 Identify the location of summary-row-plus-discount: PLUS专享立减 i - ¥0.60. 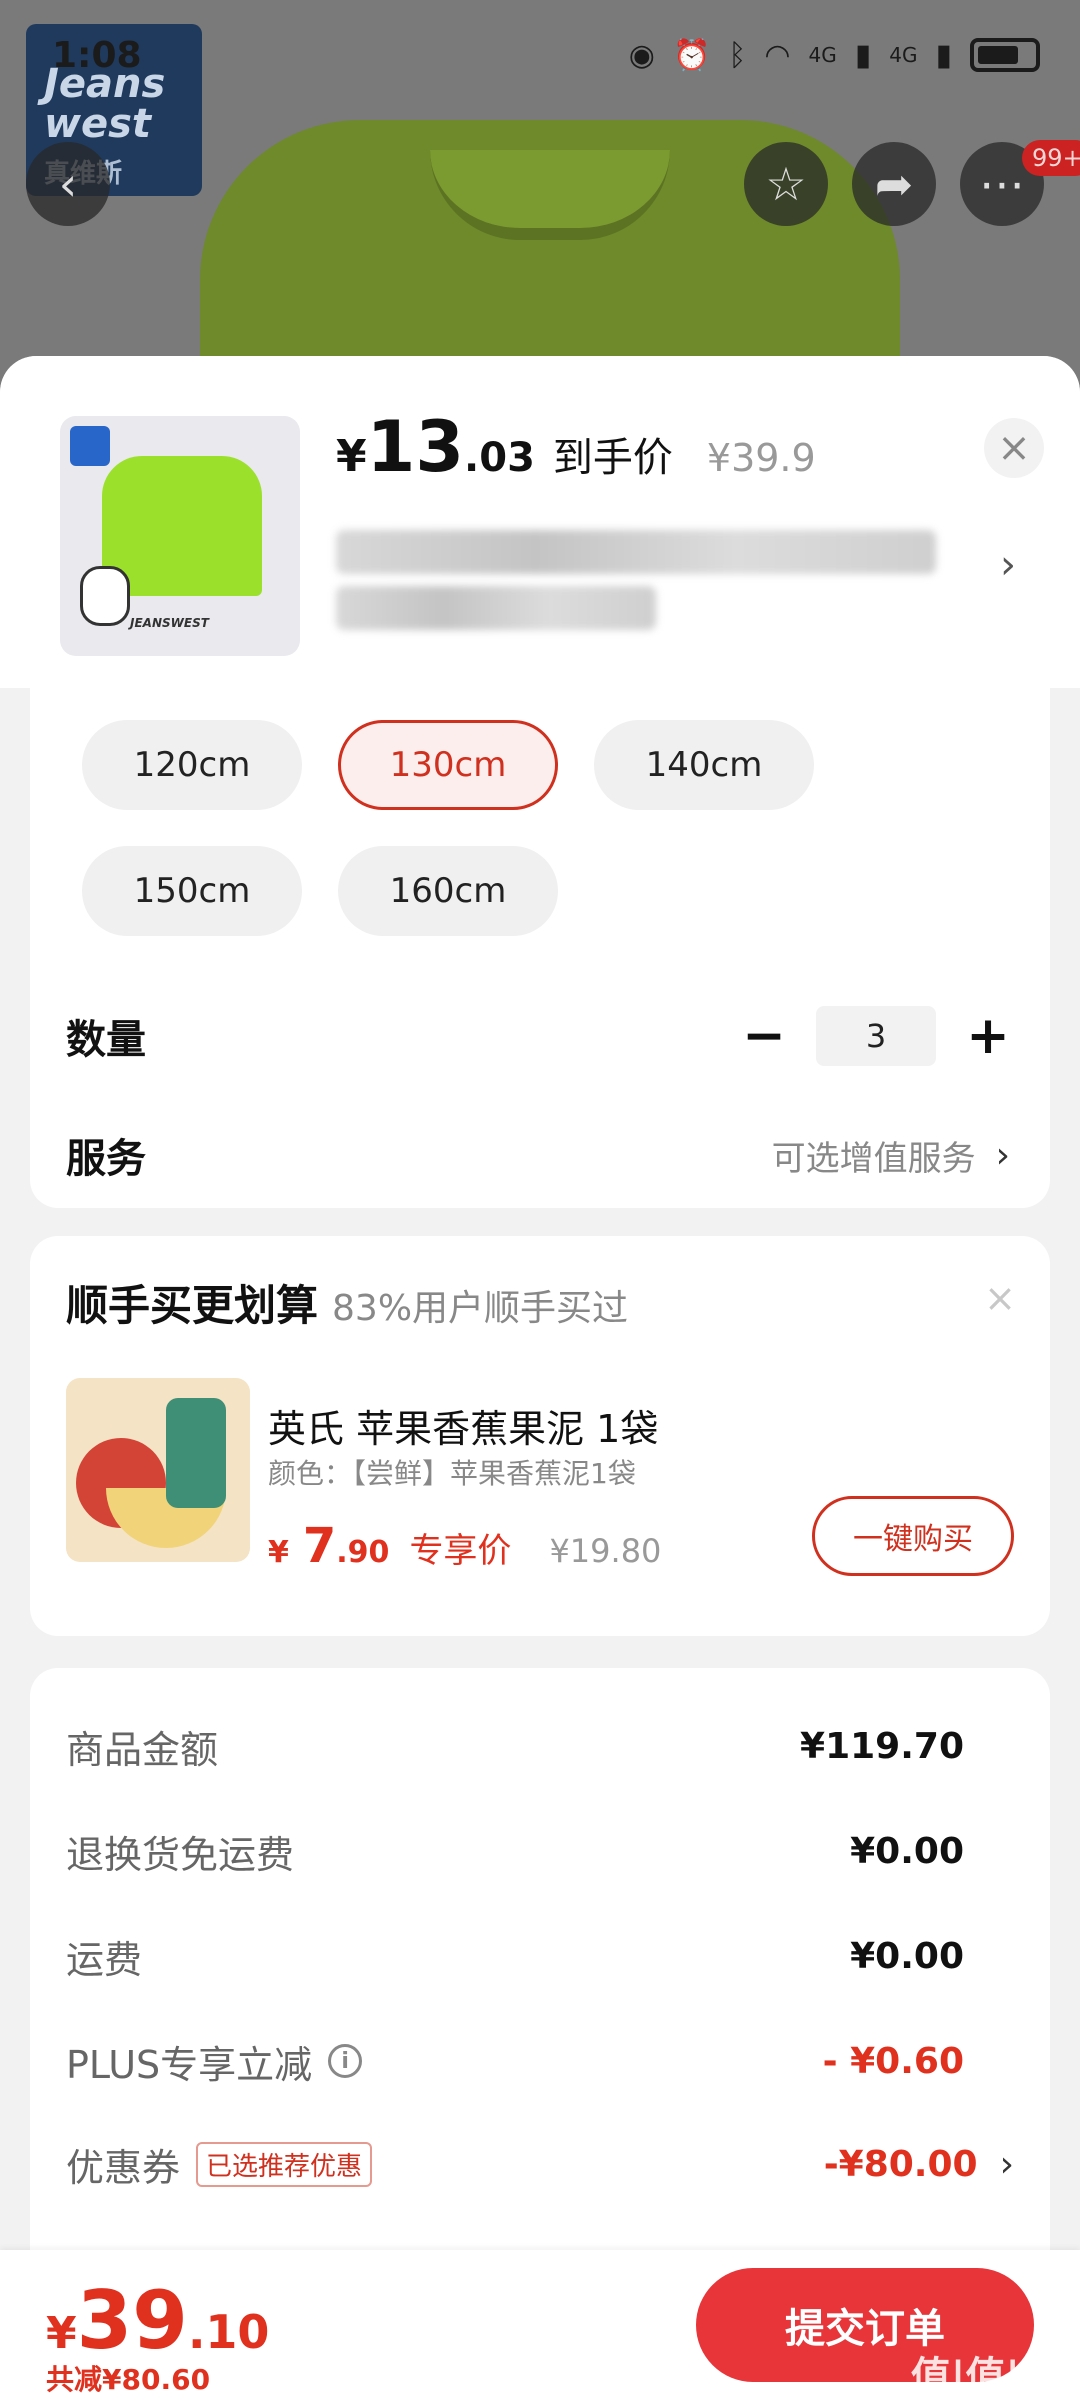
(540, 2061).